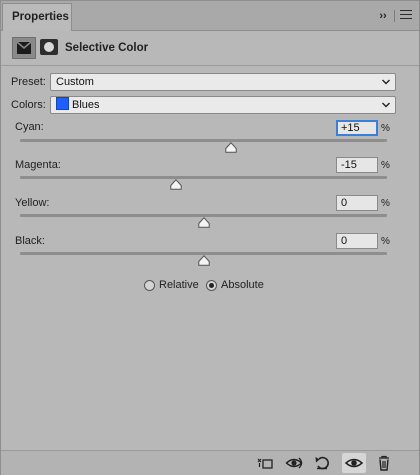  I want to click on delete-icon, so click(384, 463).